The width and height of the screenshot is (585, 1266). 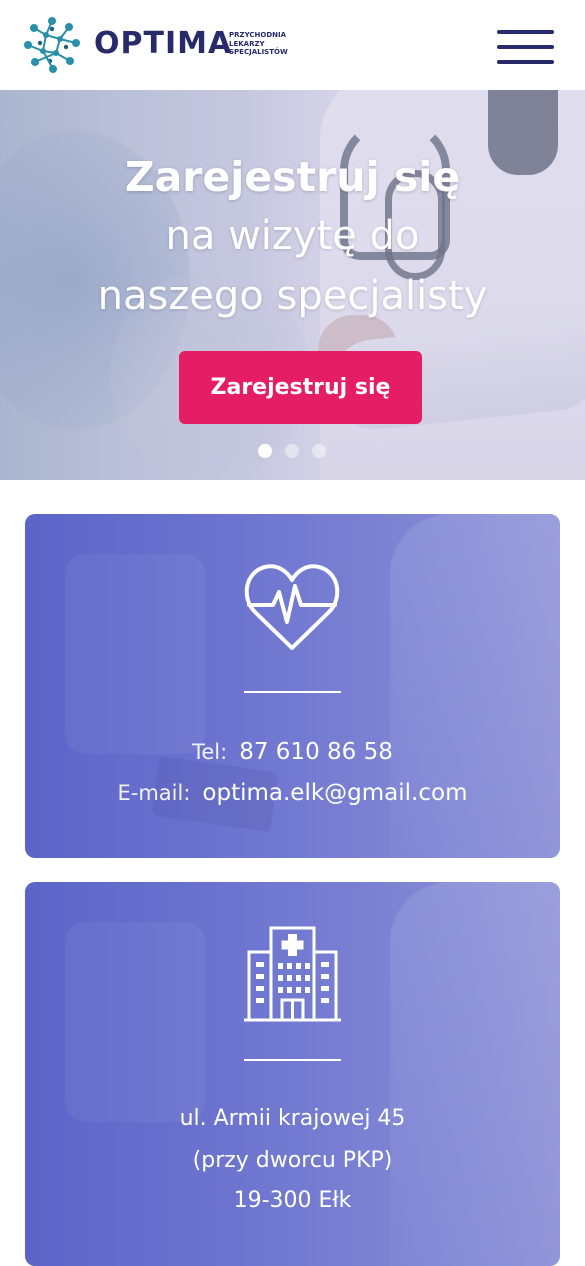 I want to click on hospital-building-icon, so click(x=292, y=974).